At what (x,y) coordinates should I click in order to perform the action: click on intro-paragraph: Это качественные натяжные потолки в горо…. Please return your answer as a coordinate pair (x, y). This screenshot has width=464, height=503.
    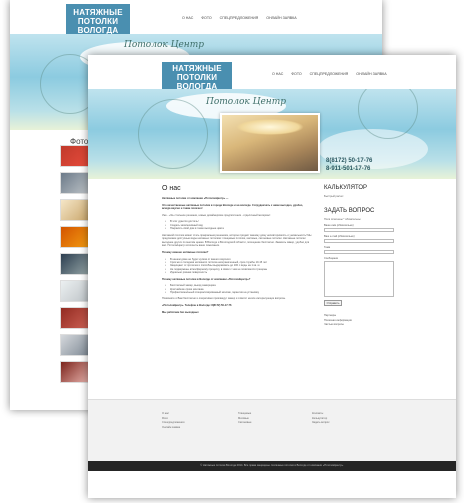
    Looking at the image, I should click on (233, 207).